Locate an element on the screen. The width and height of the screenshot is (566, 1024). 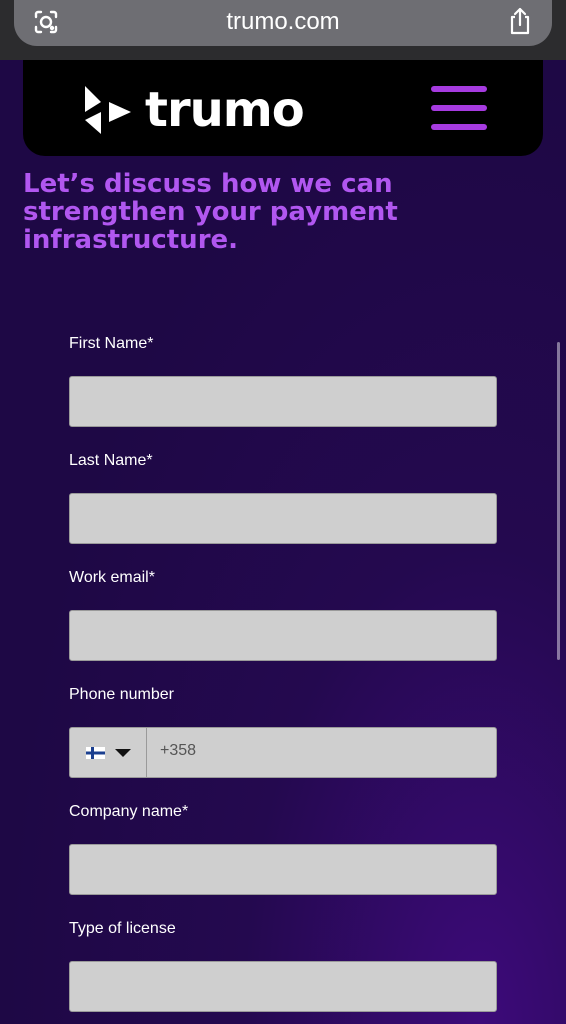
first-name-field-group: First Name* is located at coordinates (283, 380).